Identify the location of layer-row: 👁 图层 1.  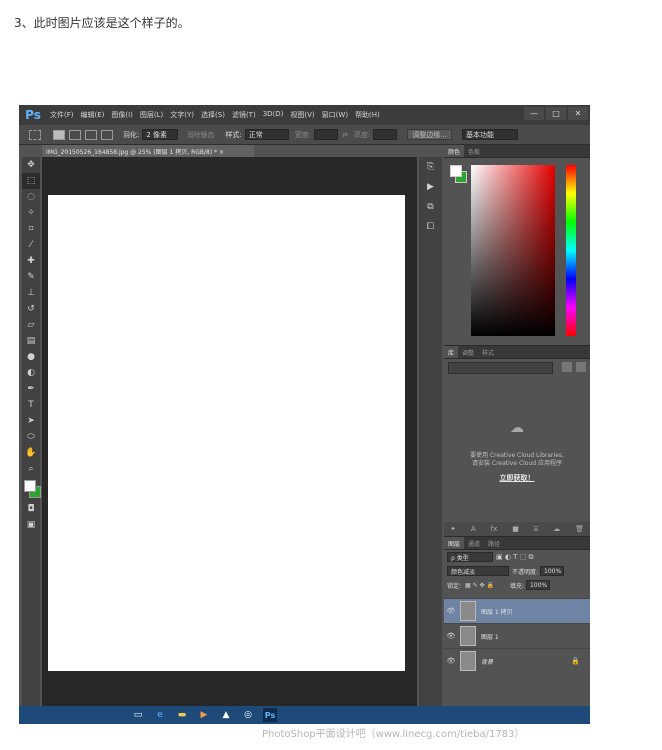
(517, 635).